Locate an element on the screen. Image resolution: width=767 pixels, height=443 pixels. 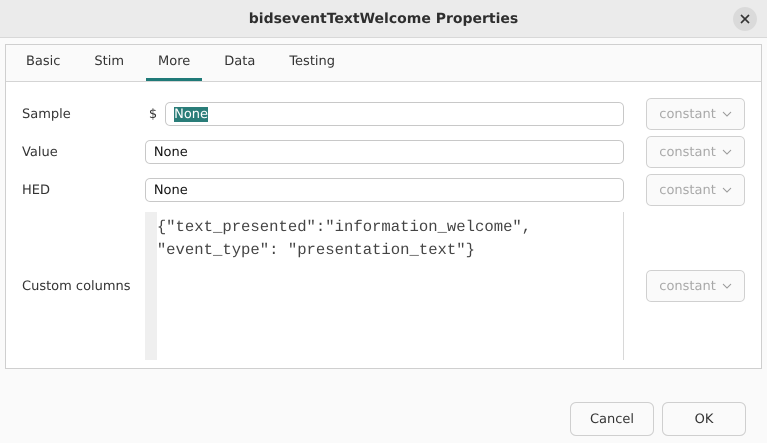
field-label: Value is located at coordinates (40, 152).